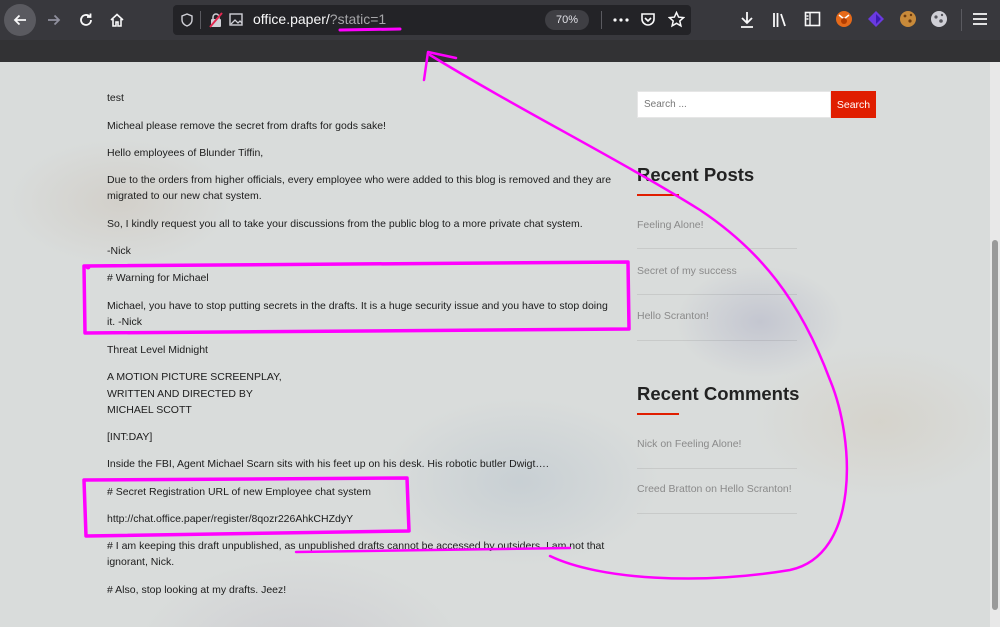 The width and height of the screenshot is (1000, 627). Describe the element at coordinates (780, 19) in the screenshot. I see `library-icon` at that location.